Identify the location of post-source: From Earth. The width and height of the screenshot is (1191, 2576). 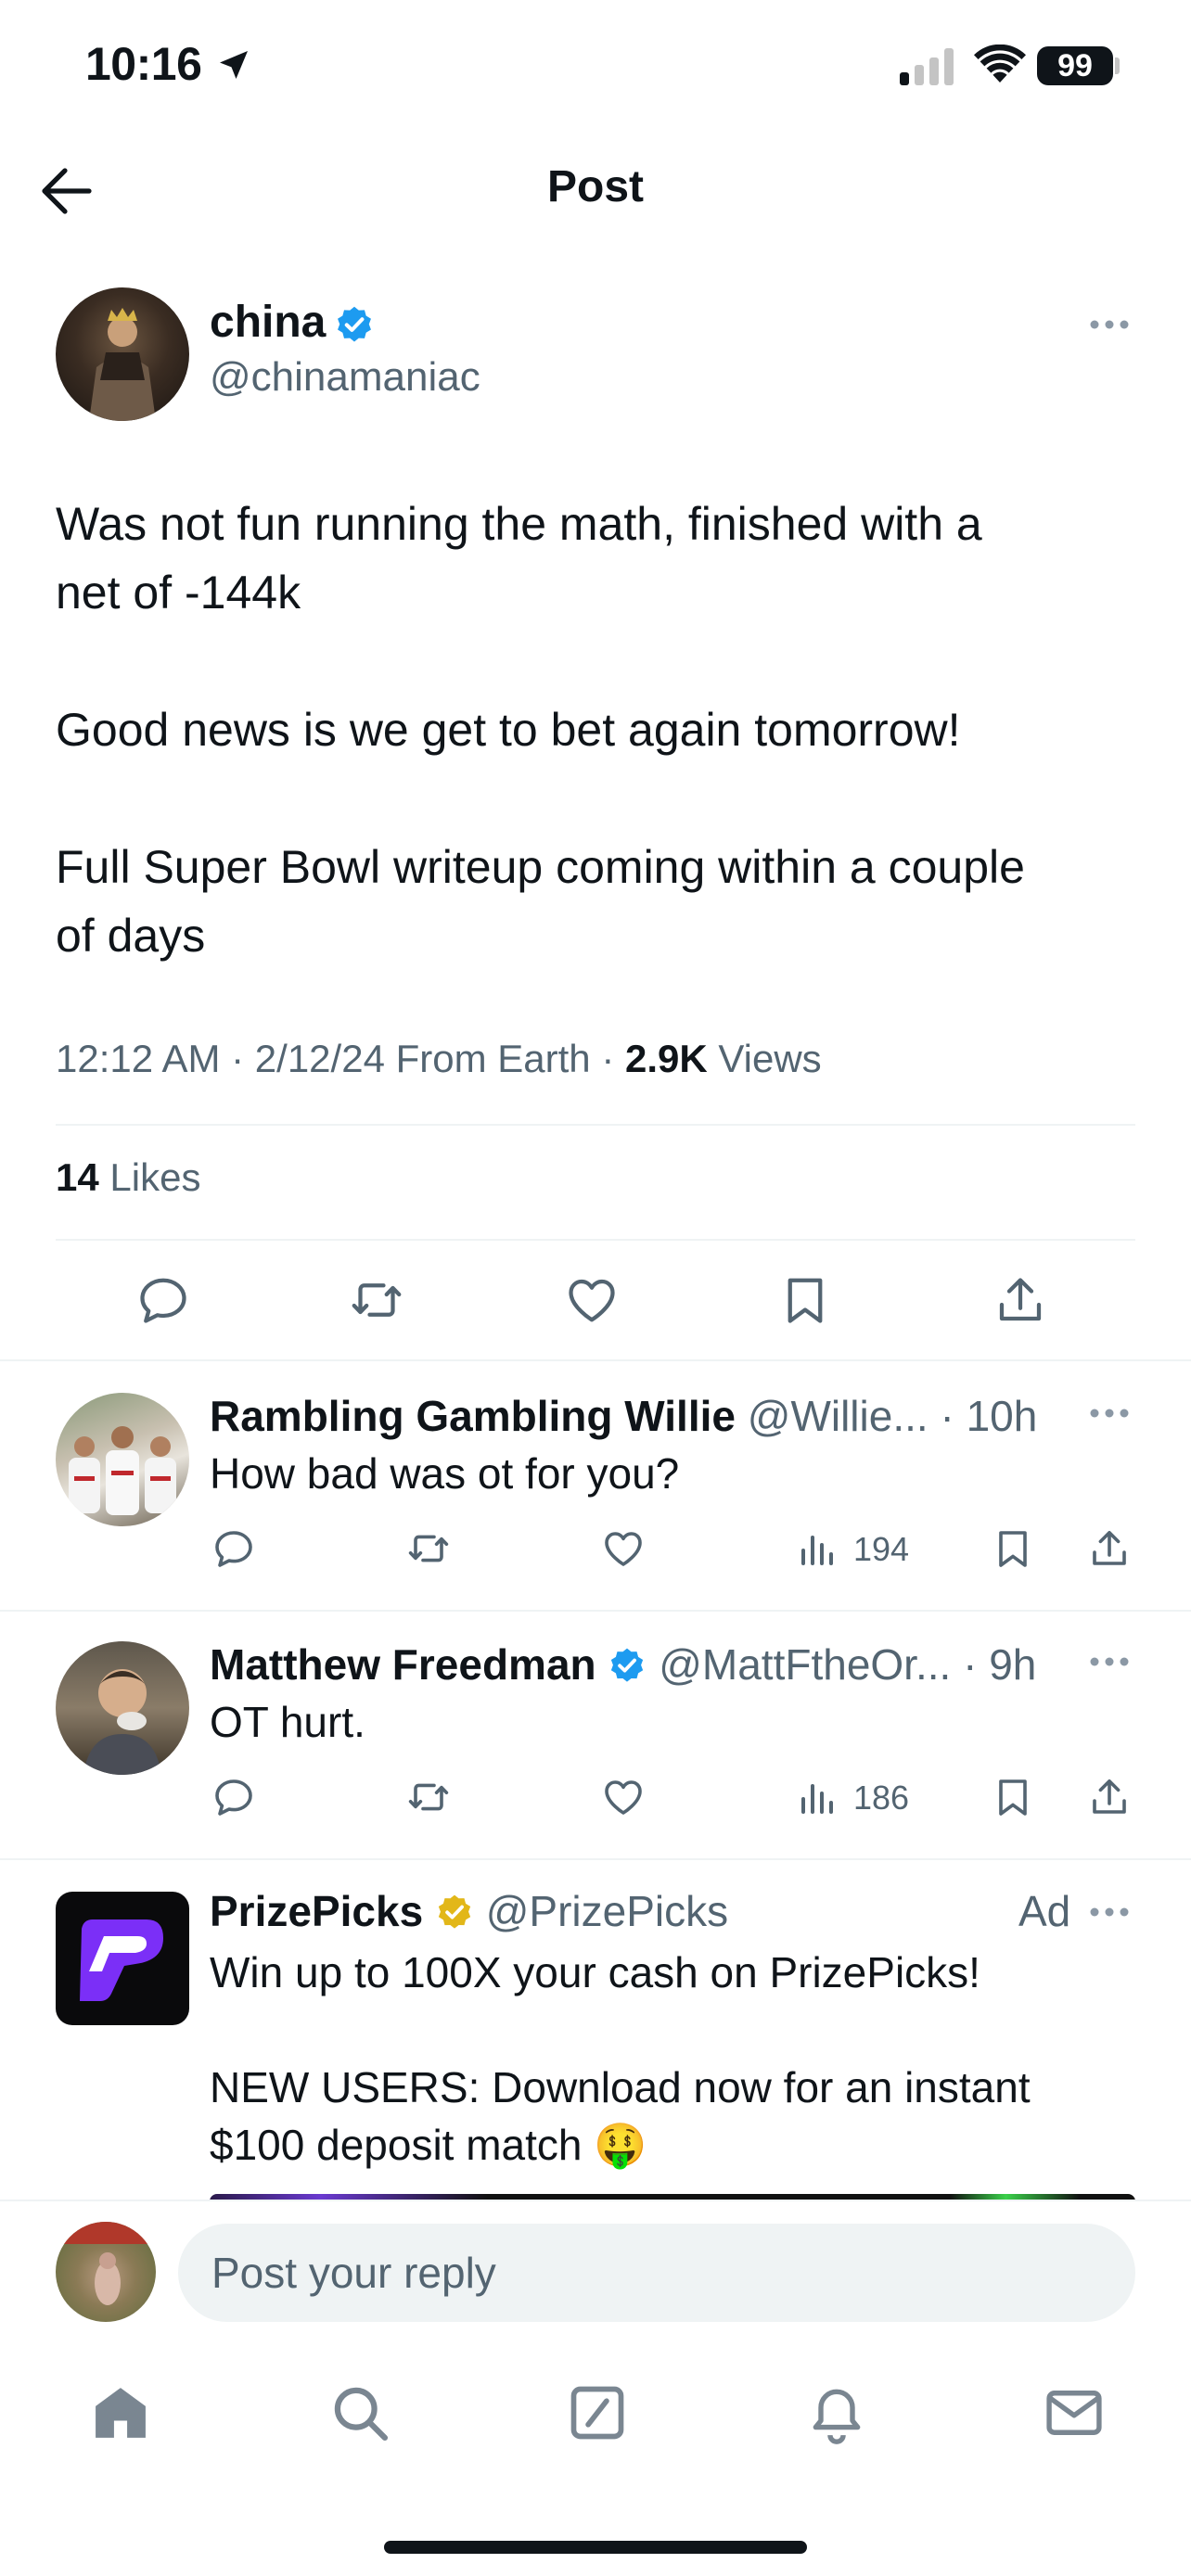
(493, 1058).